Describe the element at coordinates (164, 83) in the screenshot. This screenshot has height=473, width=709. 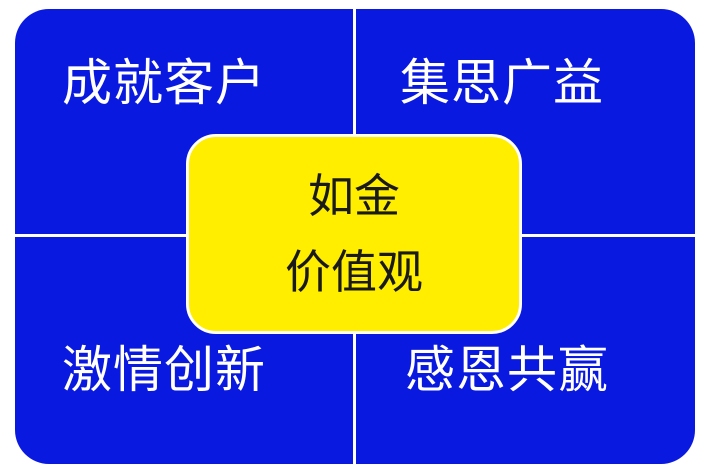
I see `quadrant-top-left-label: 成就客户` at that location.